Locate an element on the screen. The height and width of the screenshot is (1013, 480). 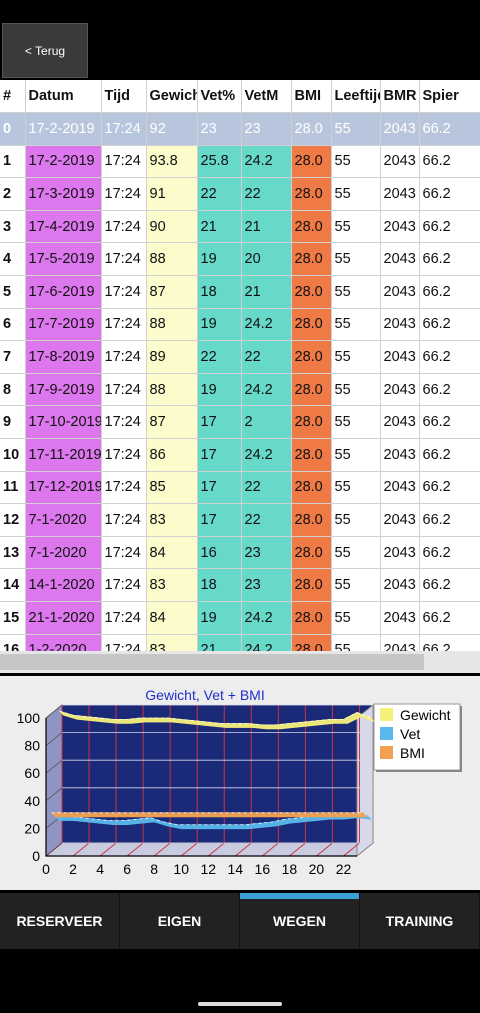
column-header-vet-mass: VetM is located at coordinates (266, 97).